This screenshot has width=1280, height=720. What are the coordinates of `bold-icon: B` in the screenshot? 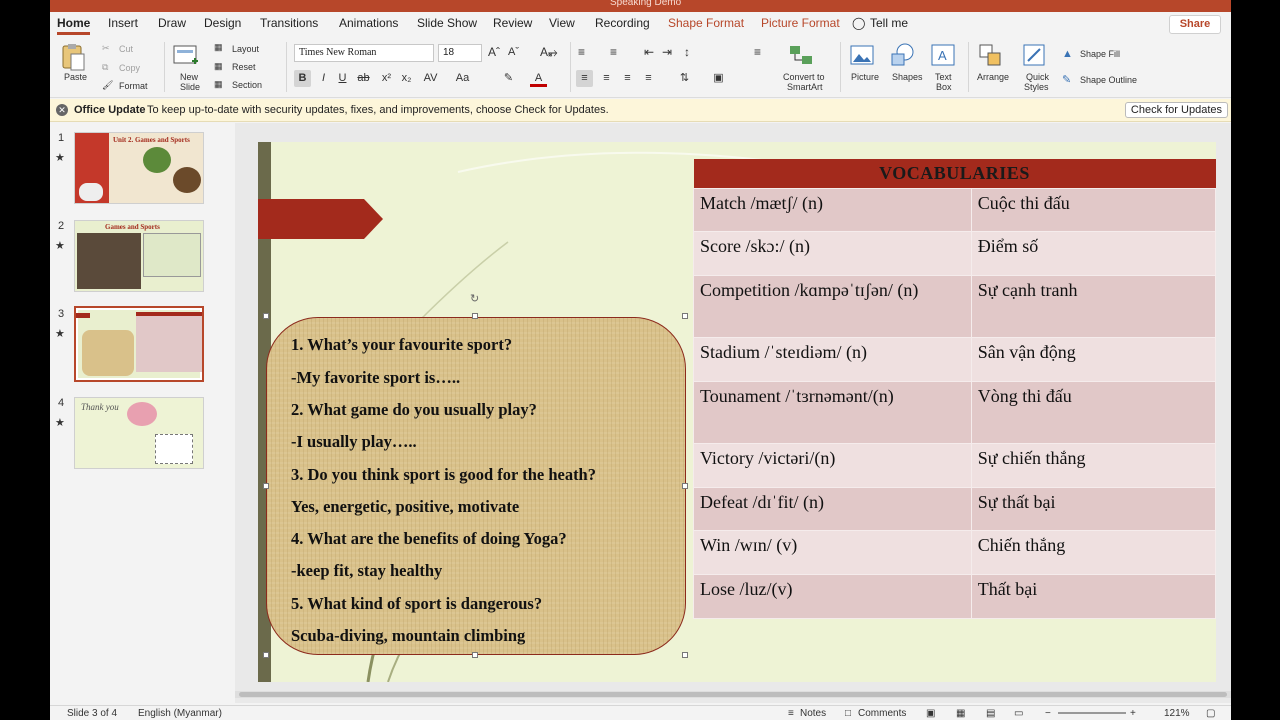 It's located at (302, 78).